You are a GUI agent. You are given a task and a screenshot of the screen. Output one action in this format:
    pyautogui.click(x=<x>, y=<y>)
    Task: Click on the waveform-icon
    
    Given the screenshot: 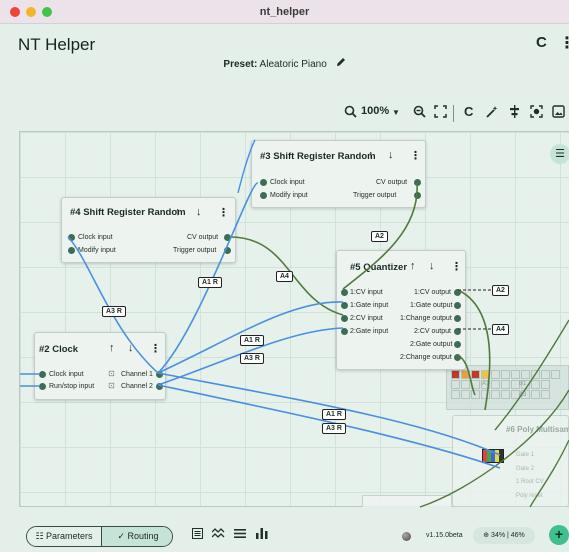 What is the action you would take?
    pyautogui.click(x=218, y=535)
    